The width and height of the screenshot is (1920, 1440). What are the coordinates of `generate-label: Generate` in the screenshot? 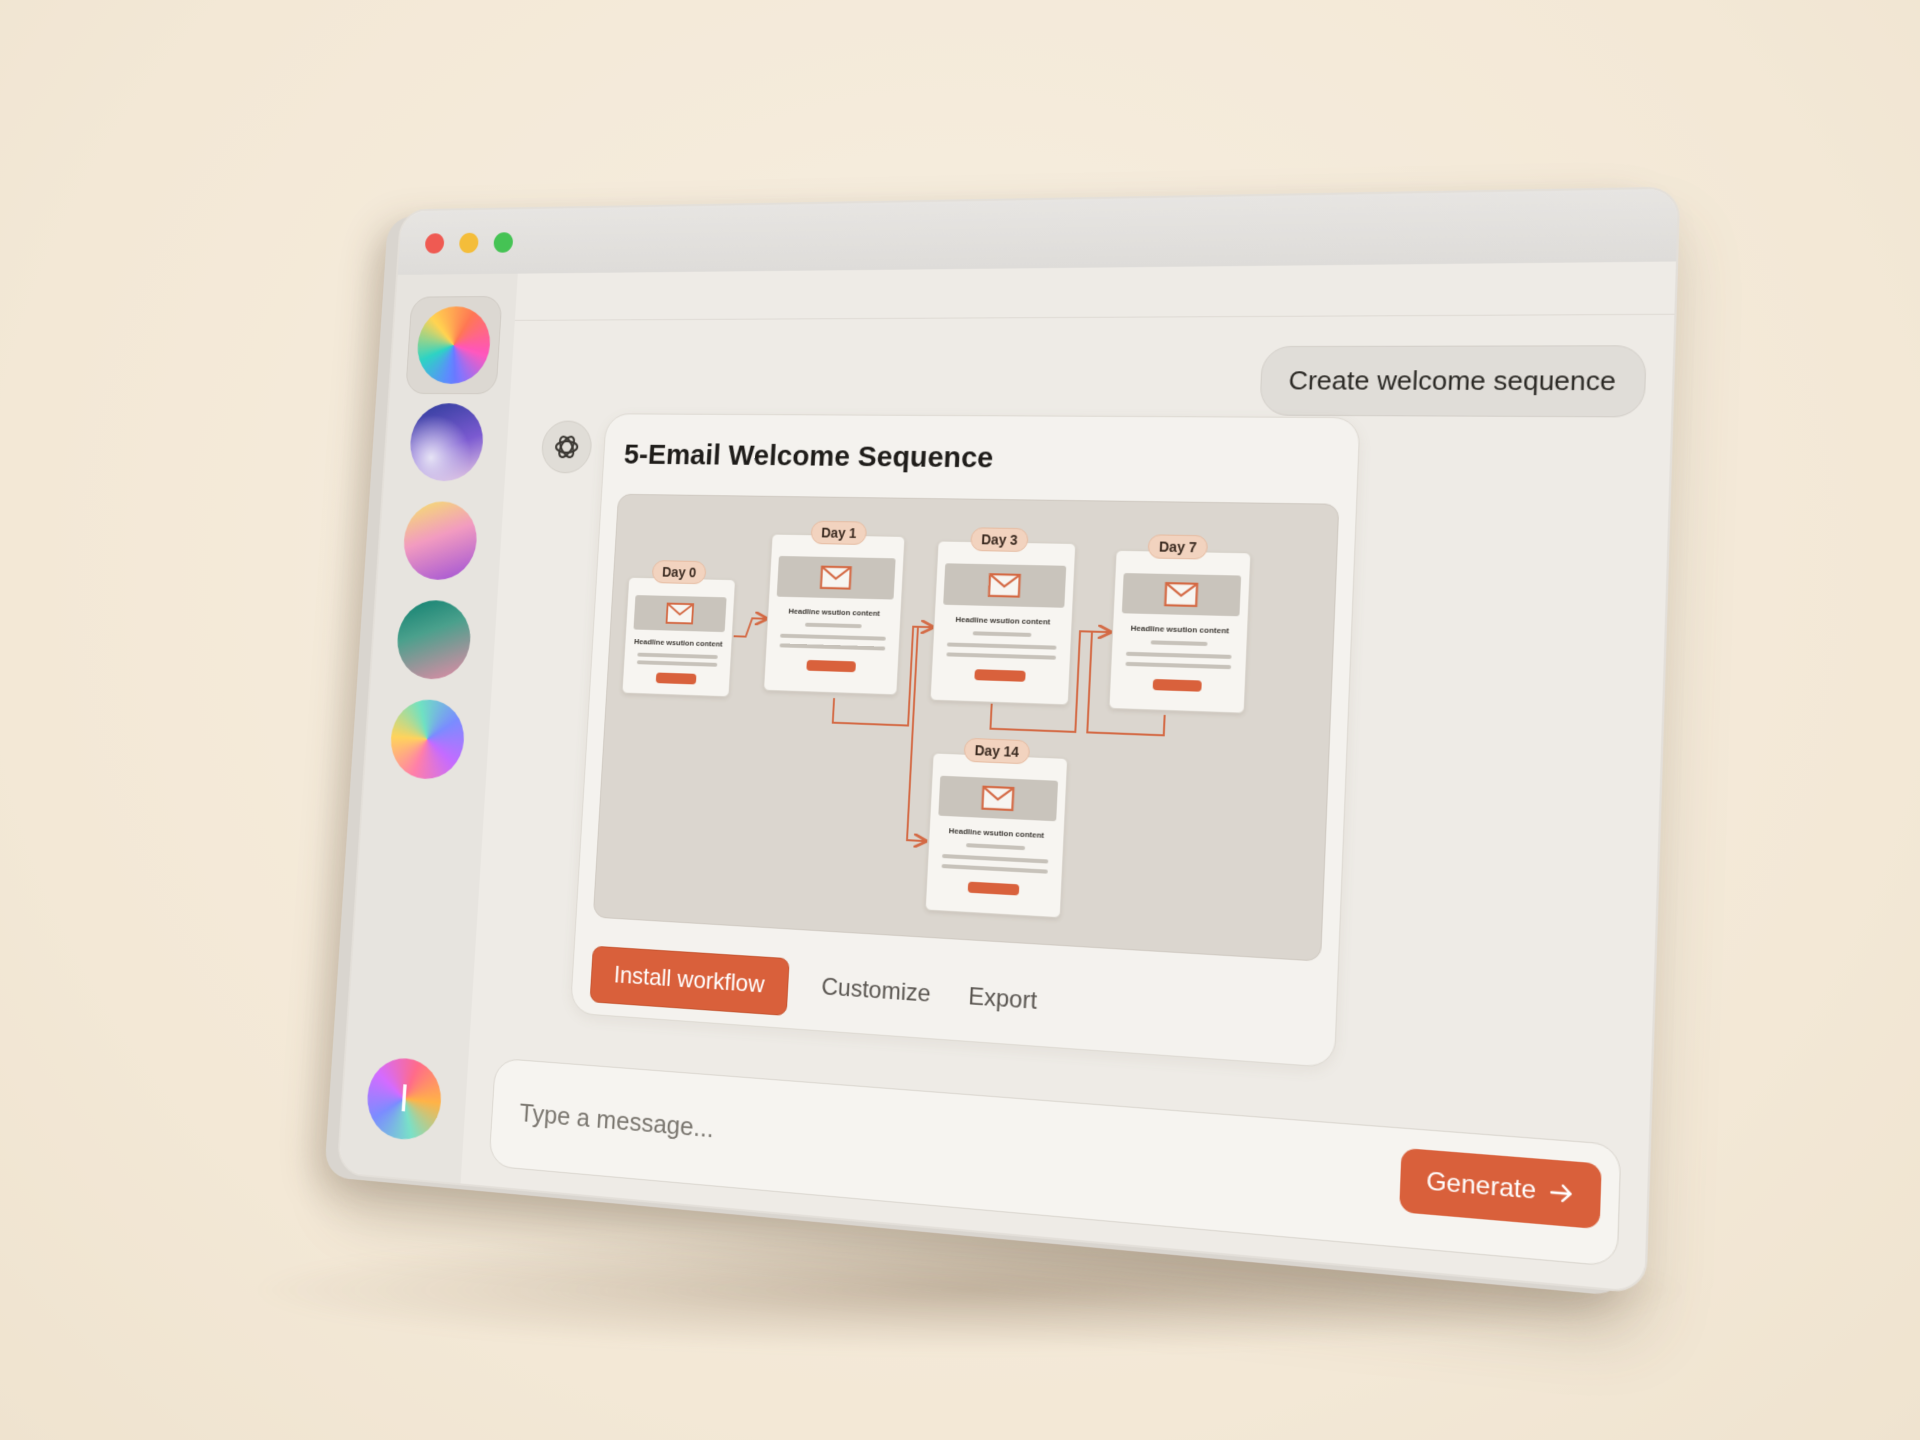 It's located at (1481, 1186).